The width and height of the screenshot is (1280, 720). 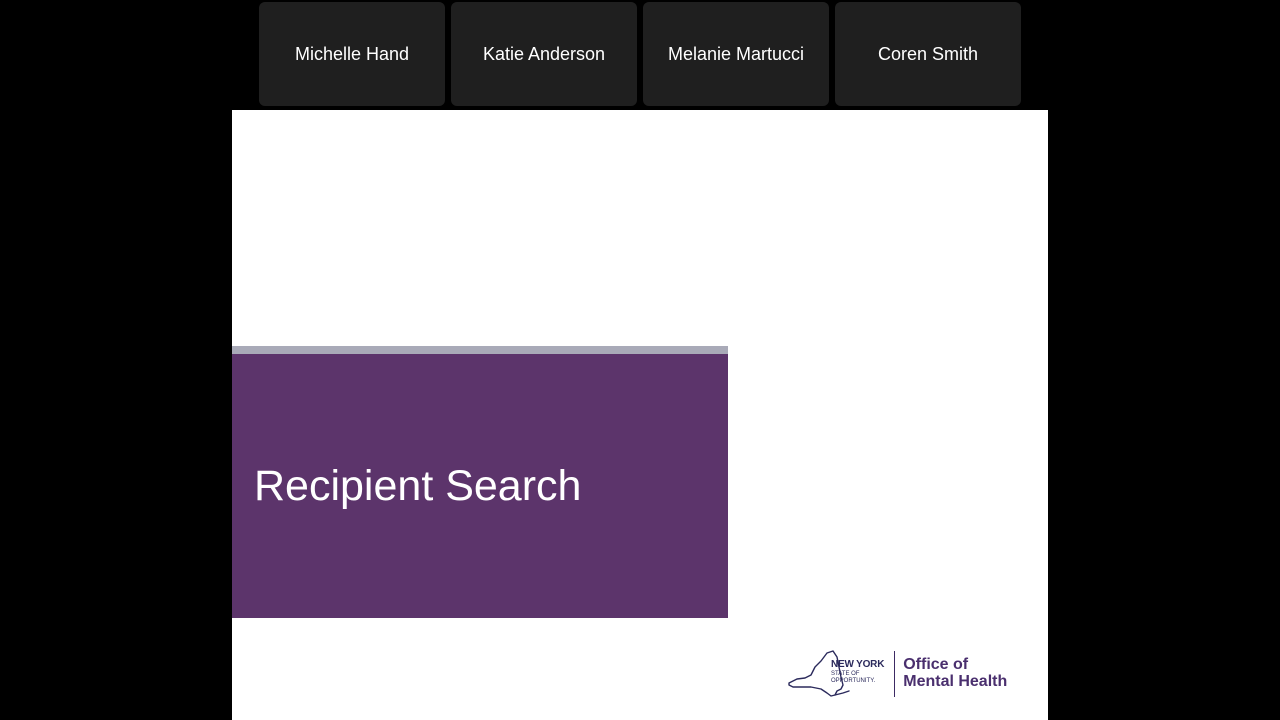 I want to click on participant-tile: Katie Anderson, so click(x=544, y=54).